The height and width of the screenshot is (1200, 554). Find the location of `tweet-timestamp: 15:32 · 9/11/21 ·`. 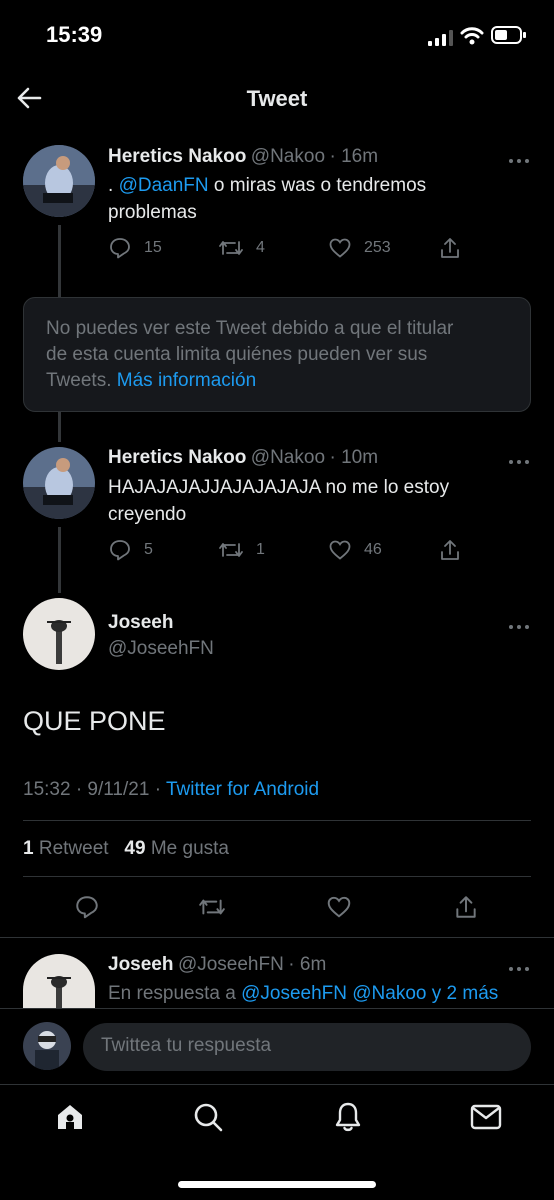

tweet-timestamp: 15:32 · 9/11/21 · is located at coordinates (92, 789).